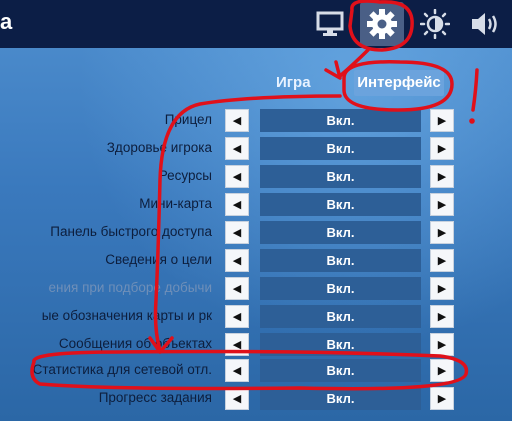  Describe the element at coordinates (122, 369) in the screenshot. I see `setting-label: Статистика для сетевой отл.` at that location.